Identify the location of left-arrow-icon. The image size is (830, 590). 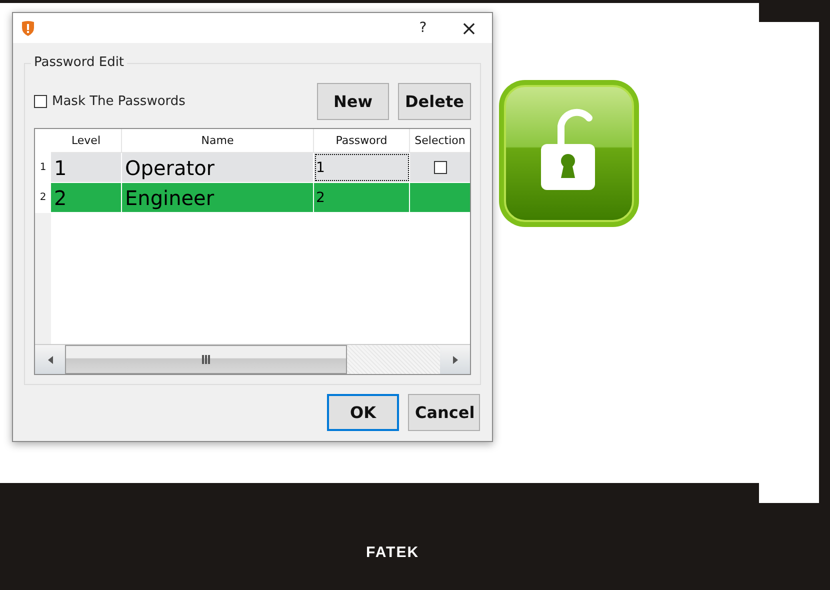
(50, 360).